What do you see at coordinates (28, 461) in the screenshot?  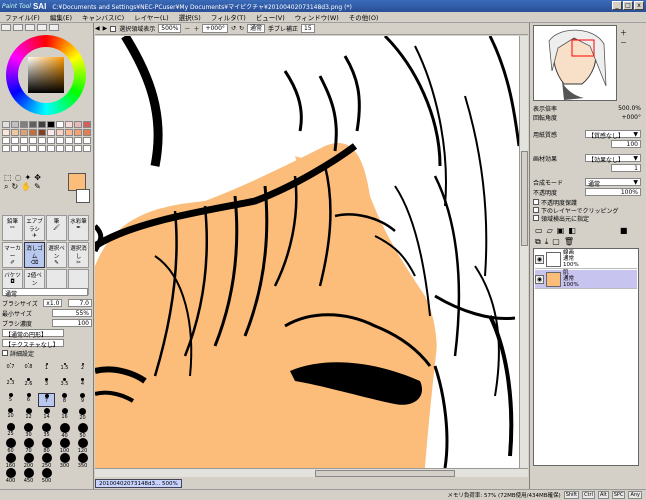 I see `brush-size-preset: 200` at bounding box center [28, 461].